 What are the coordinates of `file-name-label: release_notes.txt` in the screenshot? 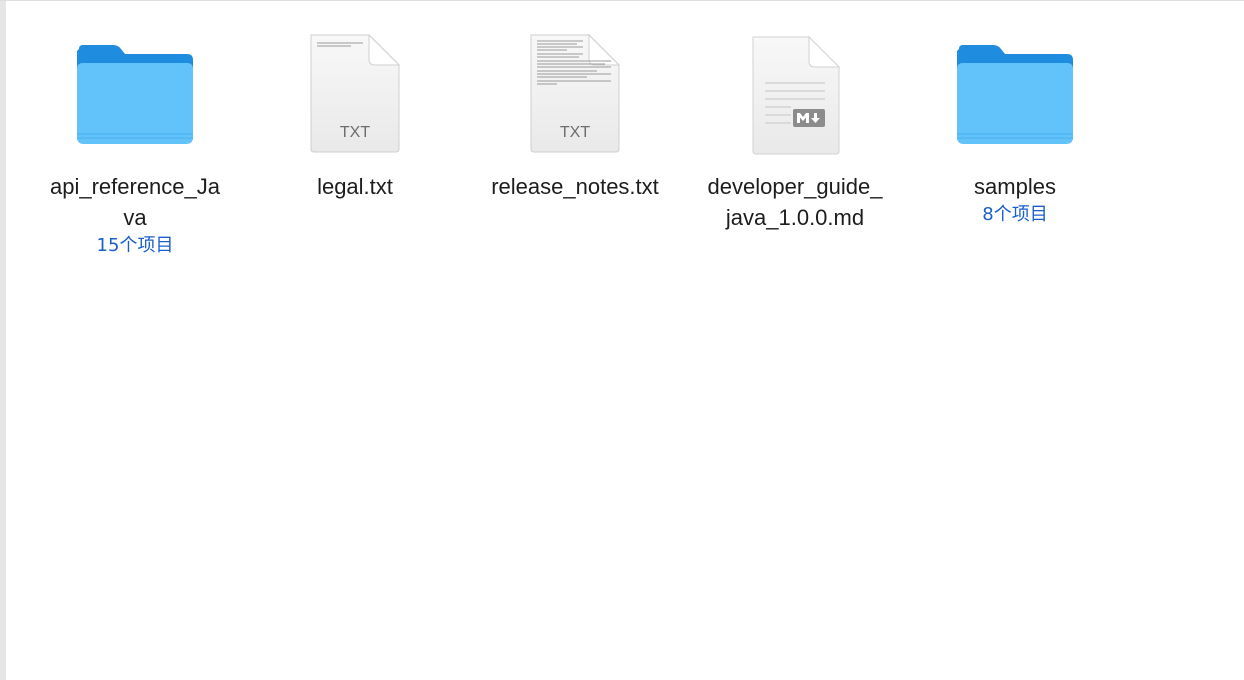 It's located at (575, 186).